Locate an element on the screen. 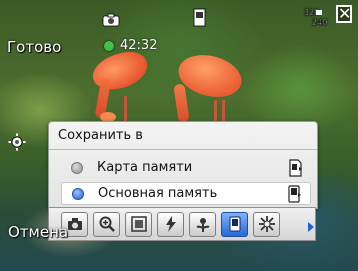 The height and width of the screenshot is (271, 358). status-ready-label: Готово is located at coordinates (34, 47).